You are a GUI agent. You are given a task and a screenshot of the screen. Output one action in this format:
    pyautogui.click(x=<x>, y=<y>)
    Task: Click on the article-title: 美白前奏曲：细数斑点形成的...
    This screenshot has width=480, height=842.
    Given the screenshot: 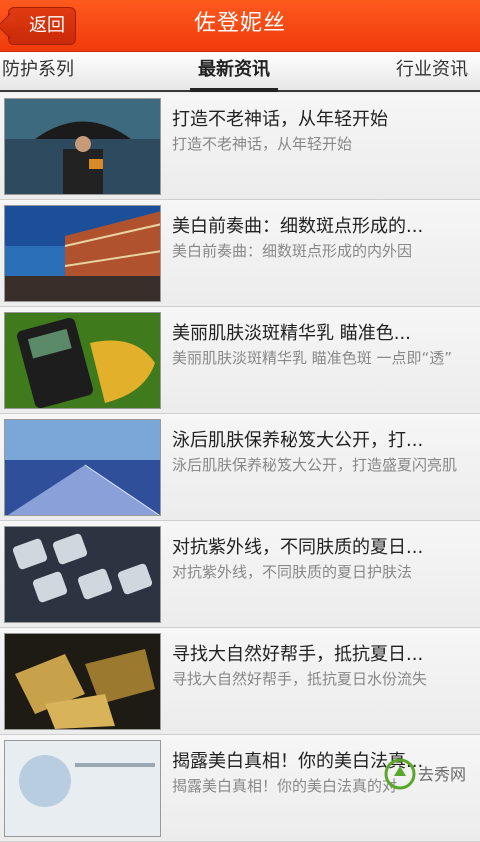 What is the action you would take?
    pyautogui.click(x=298, y=226)
    